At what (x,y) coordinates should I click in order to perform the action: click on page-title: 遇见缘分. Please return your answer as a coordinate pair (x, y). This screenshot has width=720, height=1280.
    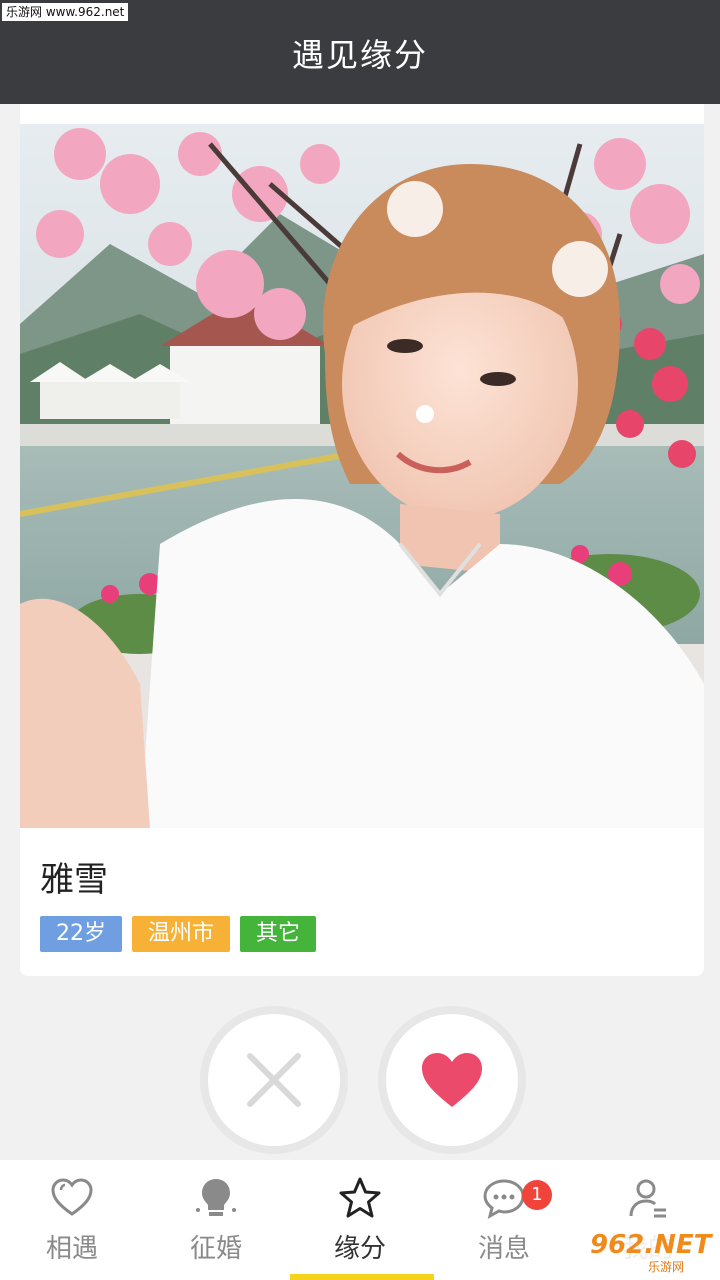
    Looking at the image, I should click on (359, 55).